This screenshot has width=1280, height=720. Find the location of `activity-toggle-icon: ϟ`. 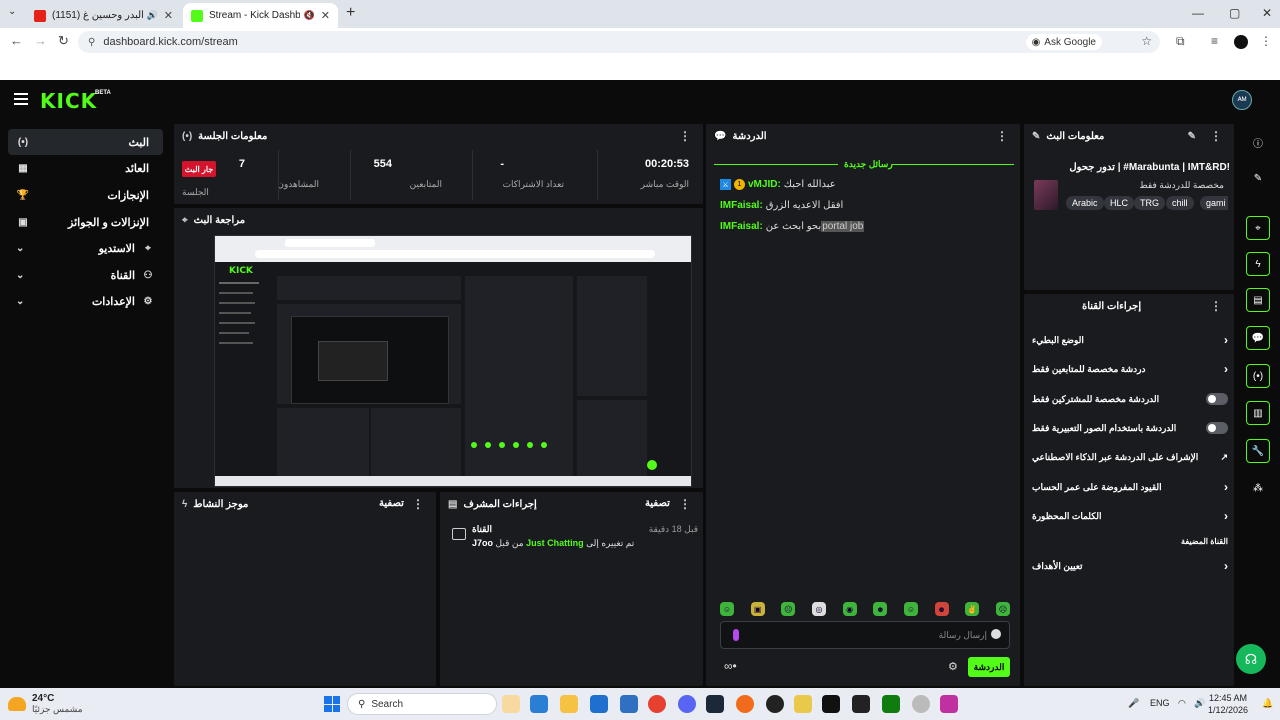

activity-toggle-icon: ϟ is located at coordinates (1258, 264).